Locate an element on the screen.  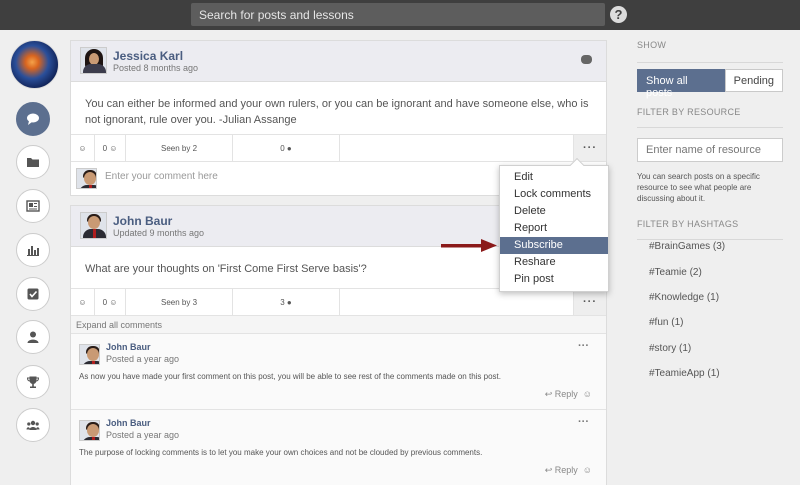
post-author: John Baur is located at coordinates (142, 221).